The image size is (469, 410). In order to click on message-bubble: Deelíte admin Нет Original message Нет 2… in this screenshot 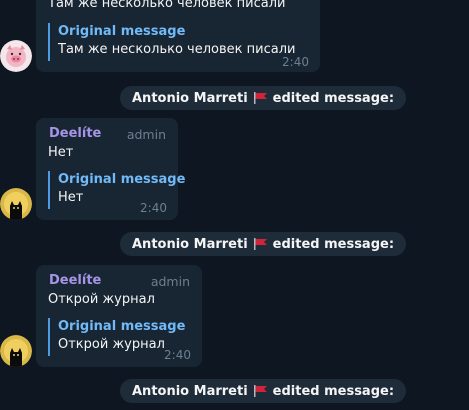, I will do `click(110, 169)`.